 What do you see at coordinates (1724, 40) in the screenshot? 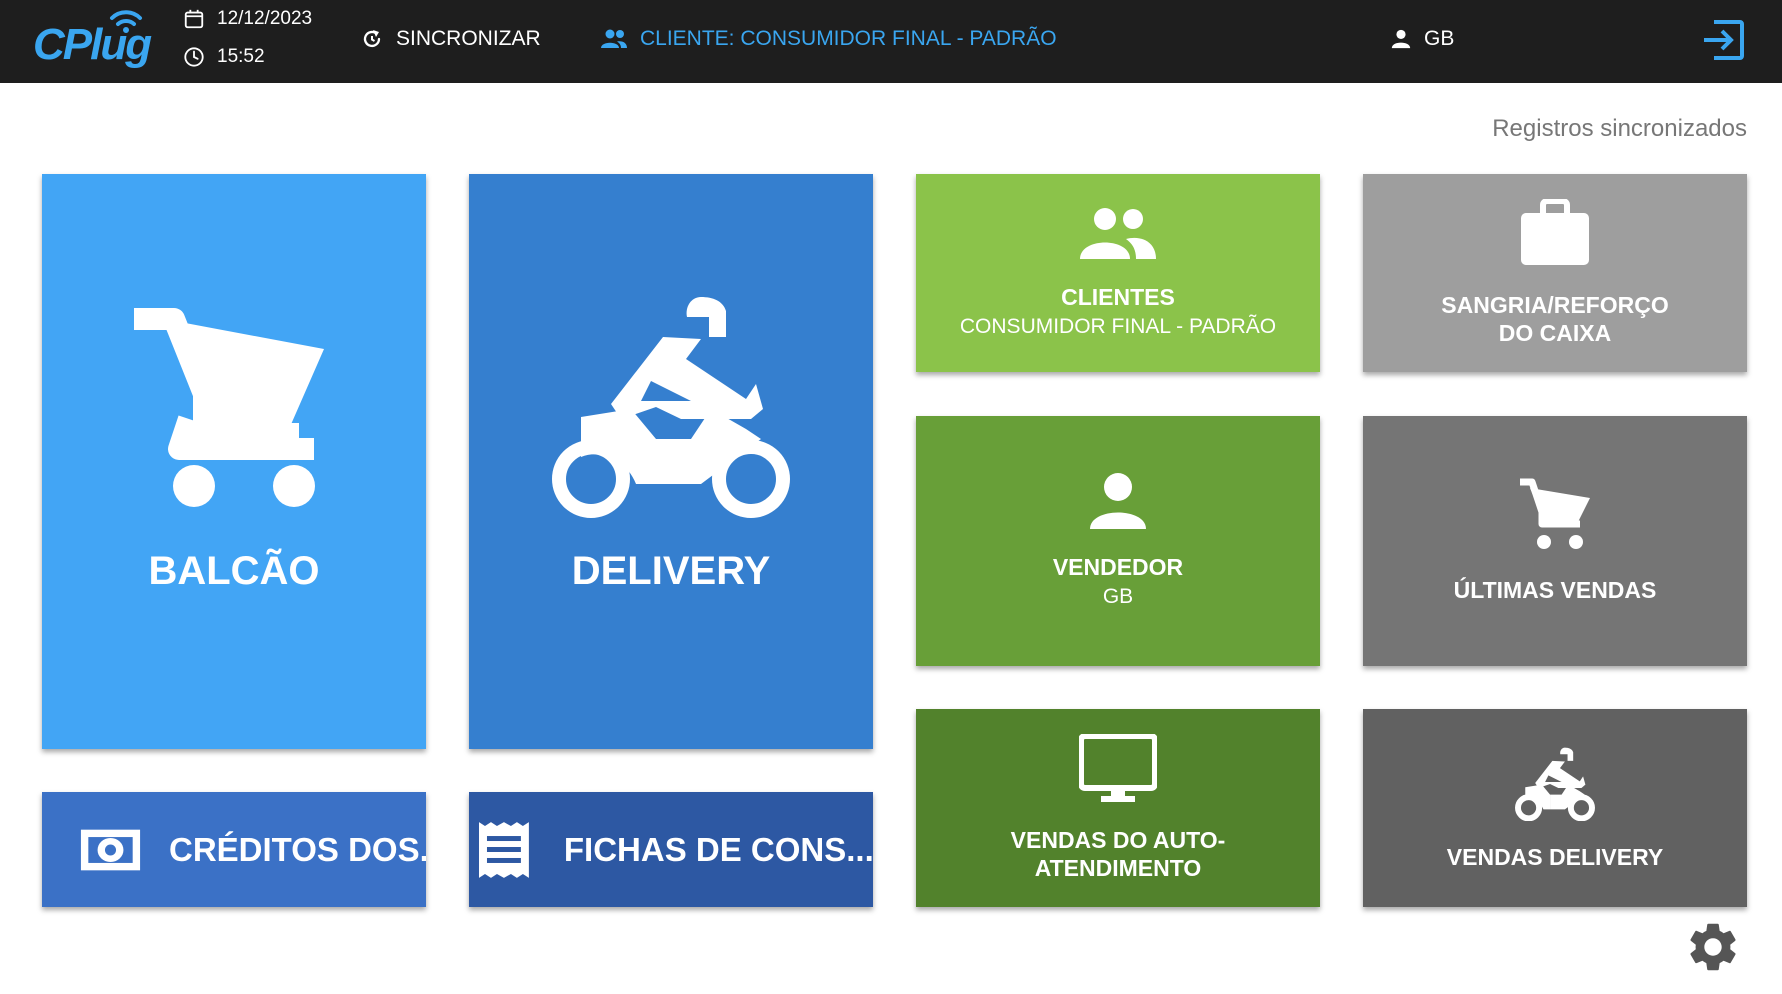
I see `logout-icon` at bounding box center [1724, 40].